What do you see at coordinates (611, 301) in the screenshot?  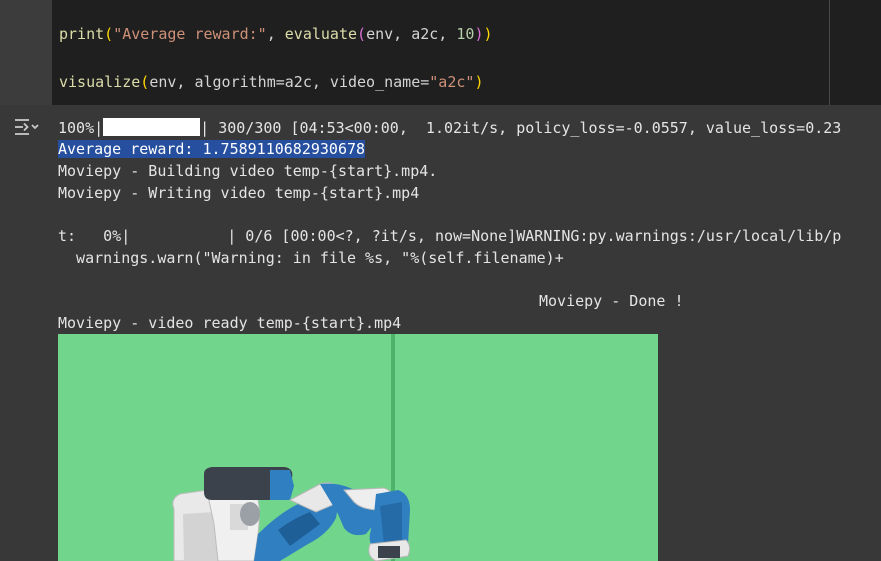 I see `moviepy-done-line: Moviepy - Done !` at bounding box center [611, 301].